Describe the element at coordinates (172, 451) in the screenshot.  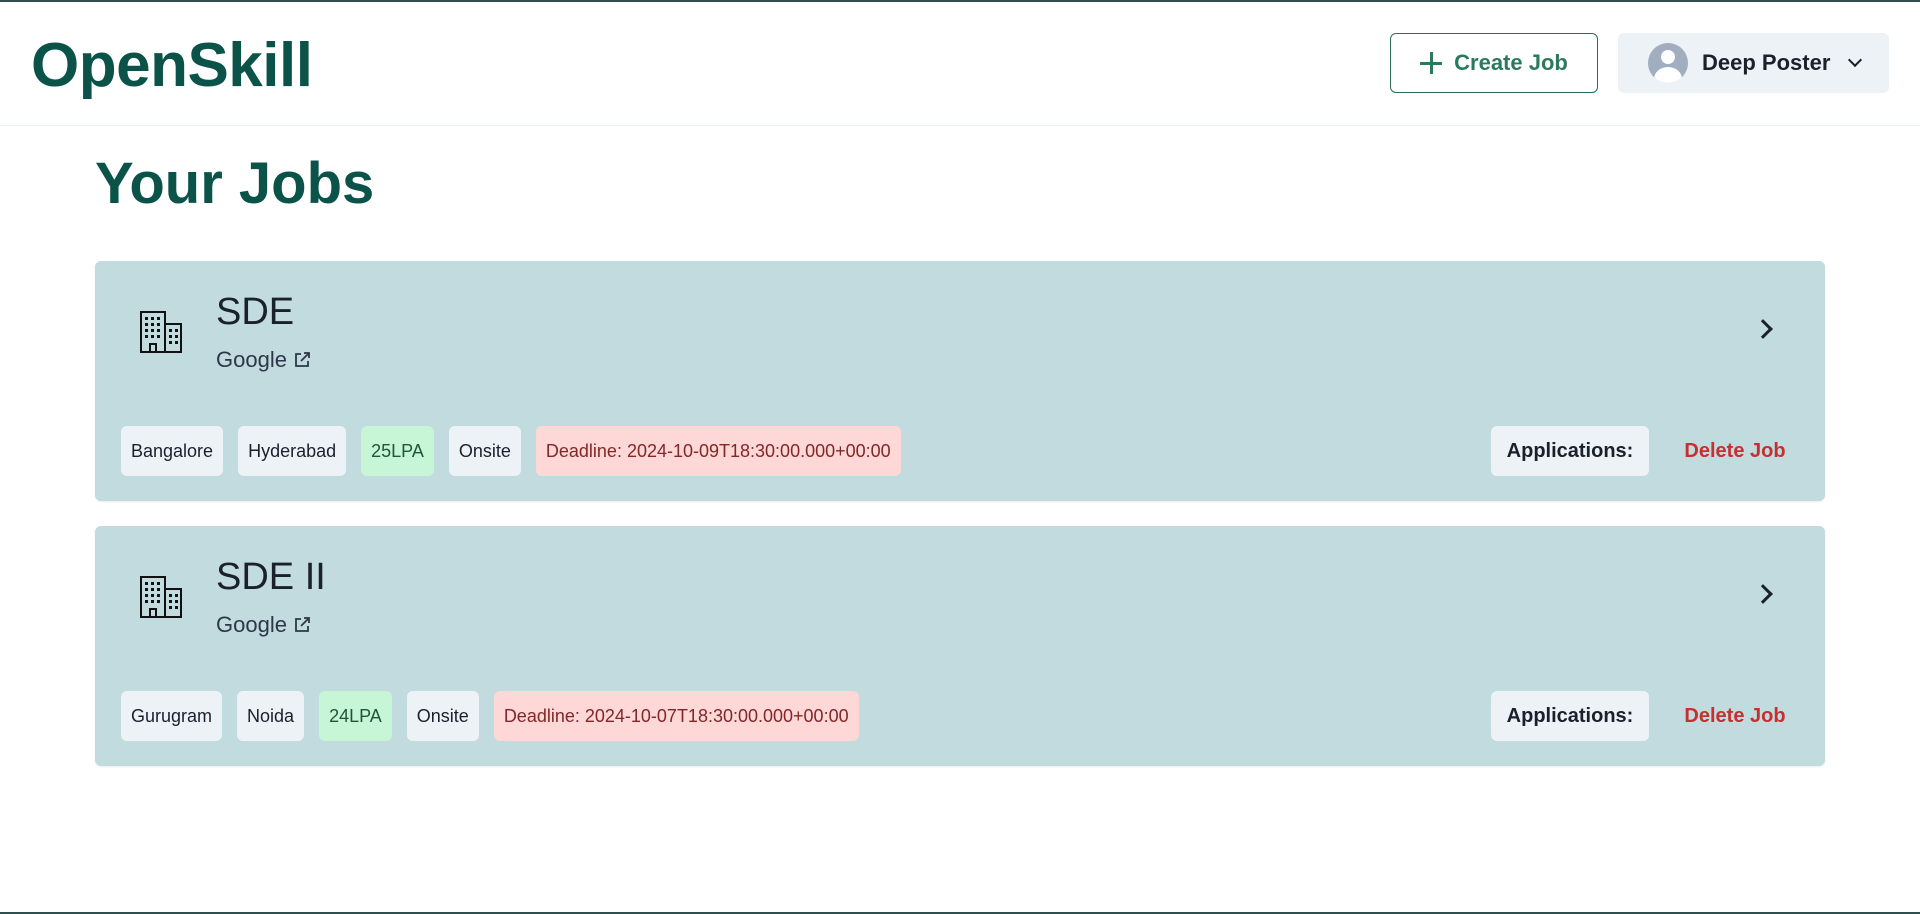
I see `location-tag: Bangalore` at that location.